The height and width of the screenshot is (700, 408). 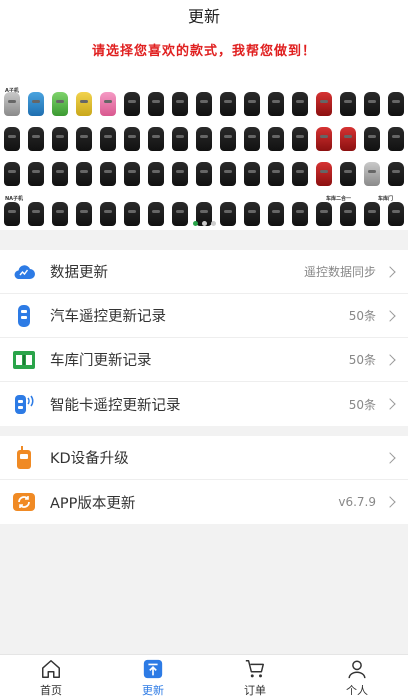 I want to click on tab-profile: 个人, so click(x=357, y=677).